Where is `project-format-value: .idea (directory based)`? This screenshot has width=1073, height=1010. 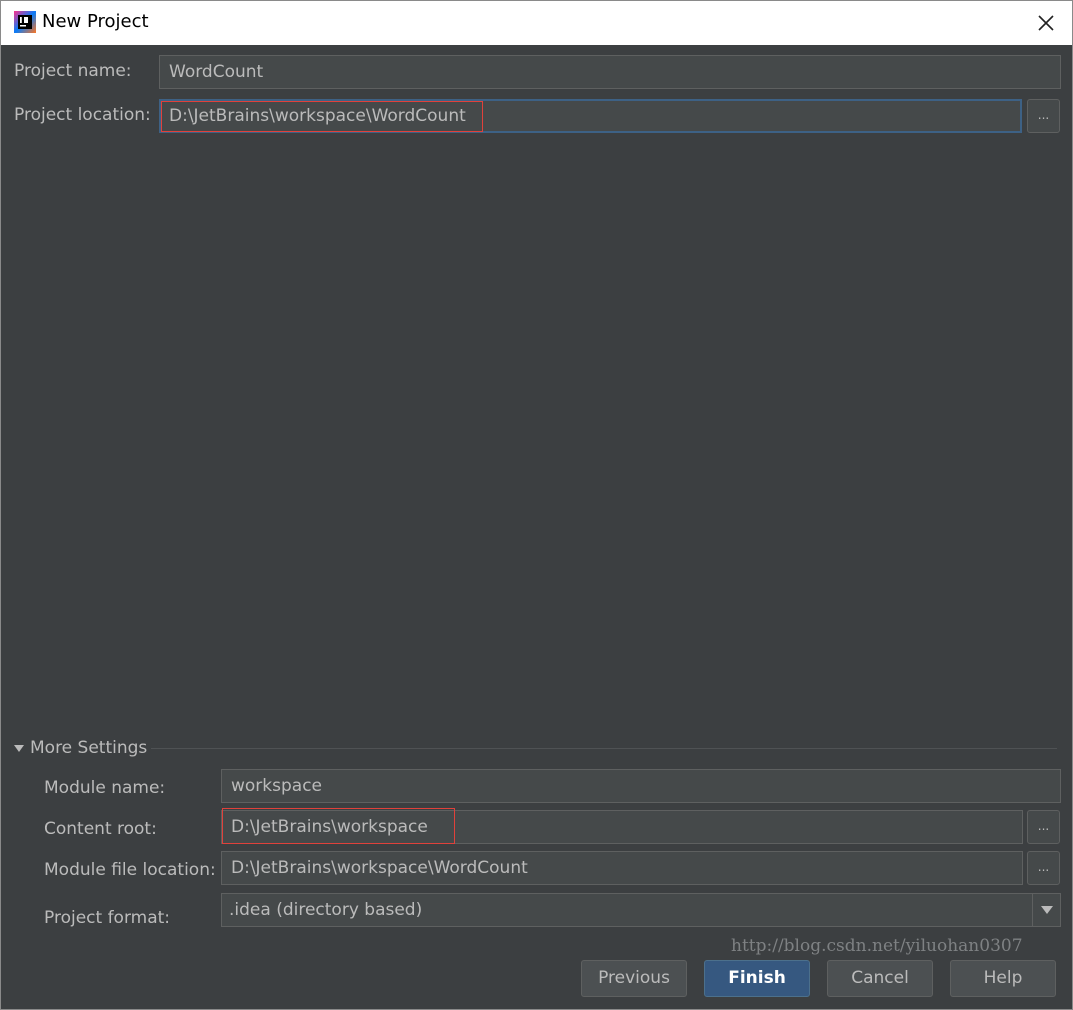
project-format-value: .idea (directory based) is located at coordinates (326, 910).